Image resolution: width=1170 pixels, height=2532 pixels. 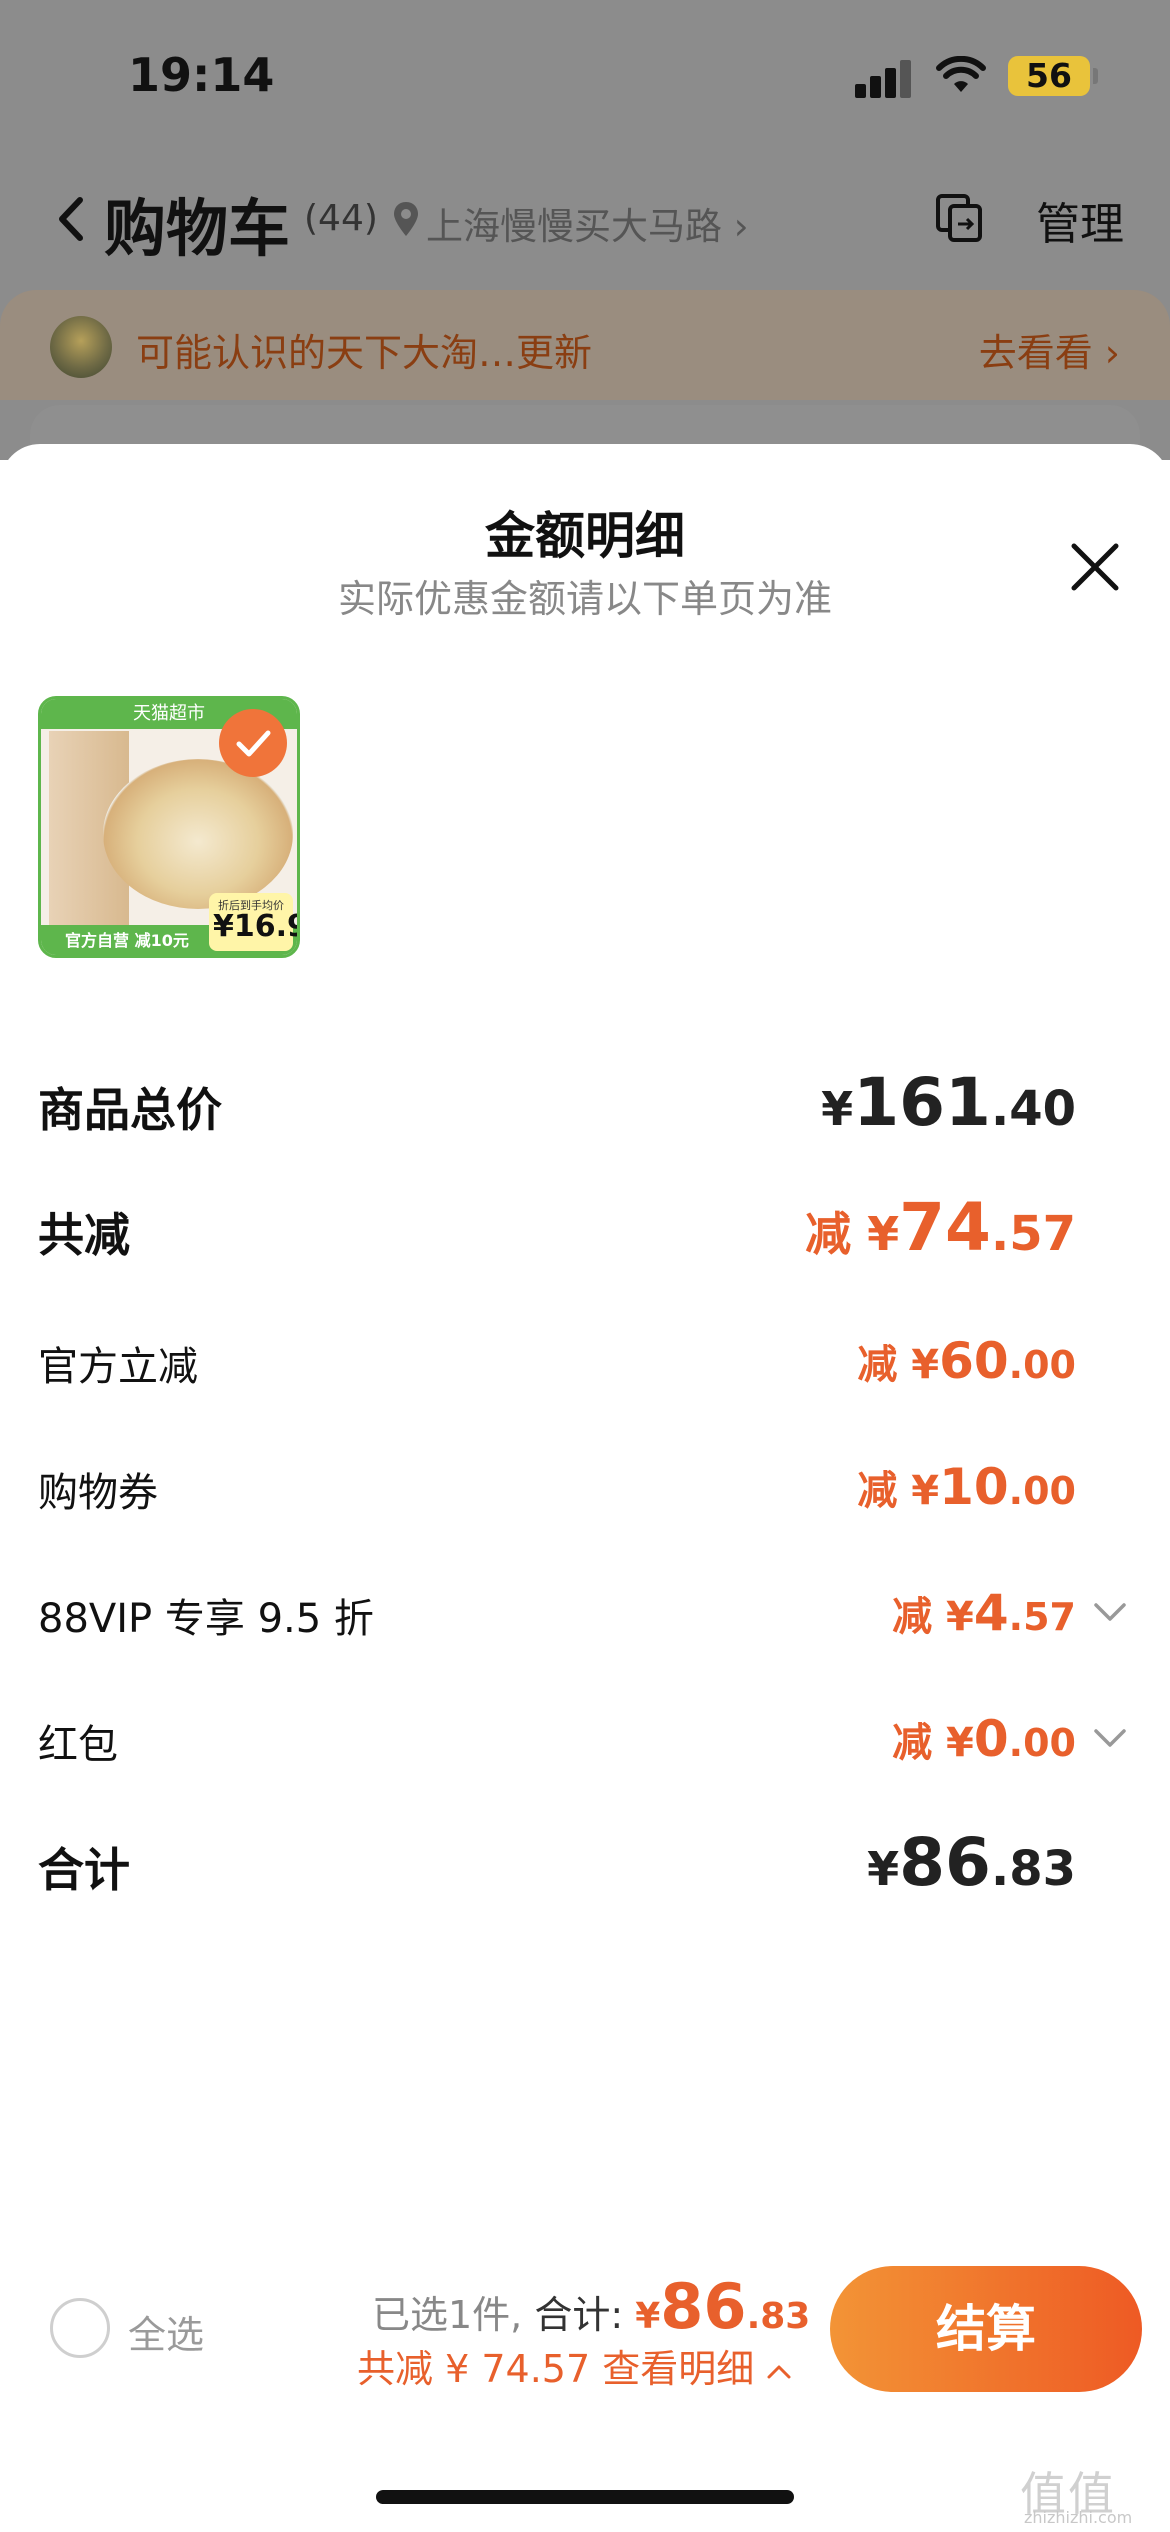 What do you see at coordinates (1049, 349) in the screenshot?
I see `notice-link: 去看看 ›` at bounding box center [1049, 349].